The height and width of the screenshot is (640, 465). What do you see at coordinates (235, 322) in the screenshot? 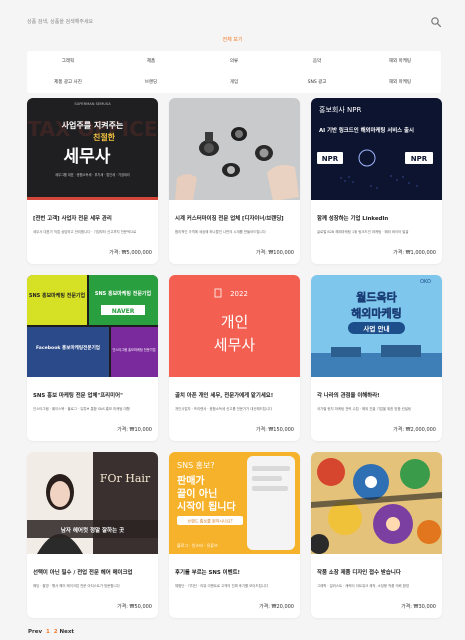
I see `svg-text: 개인` at bounding box center [235, 322].